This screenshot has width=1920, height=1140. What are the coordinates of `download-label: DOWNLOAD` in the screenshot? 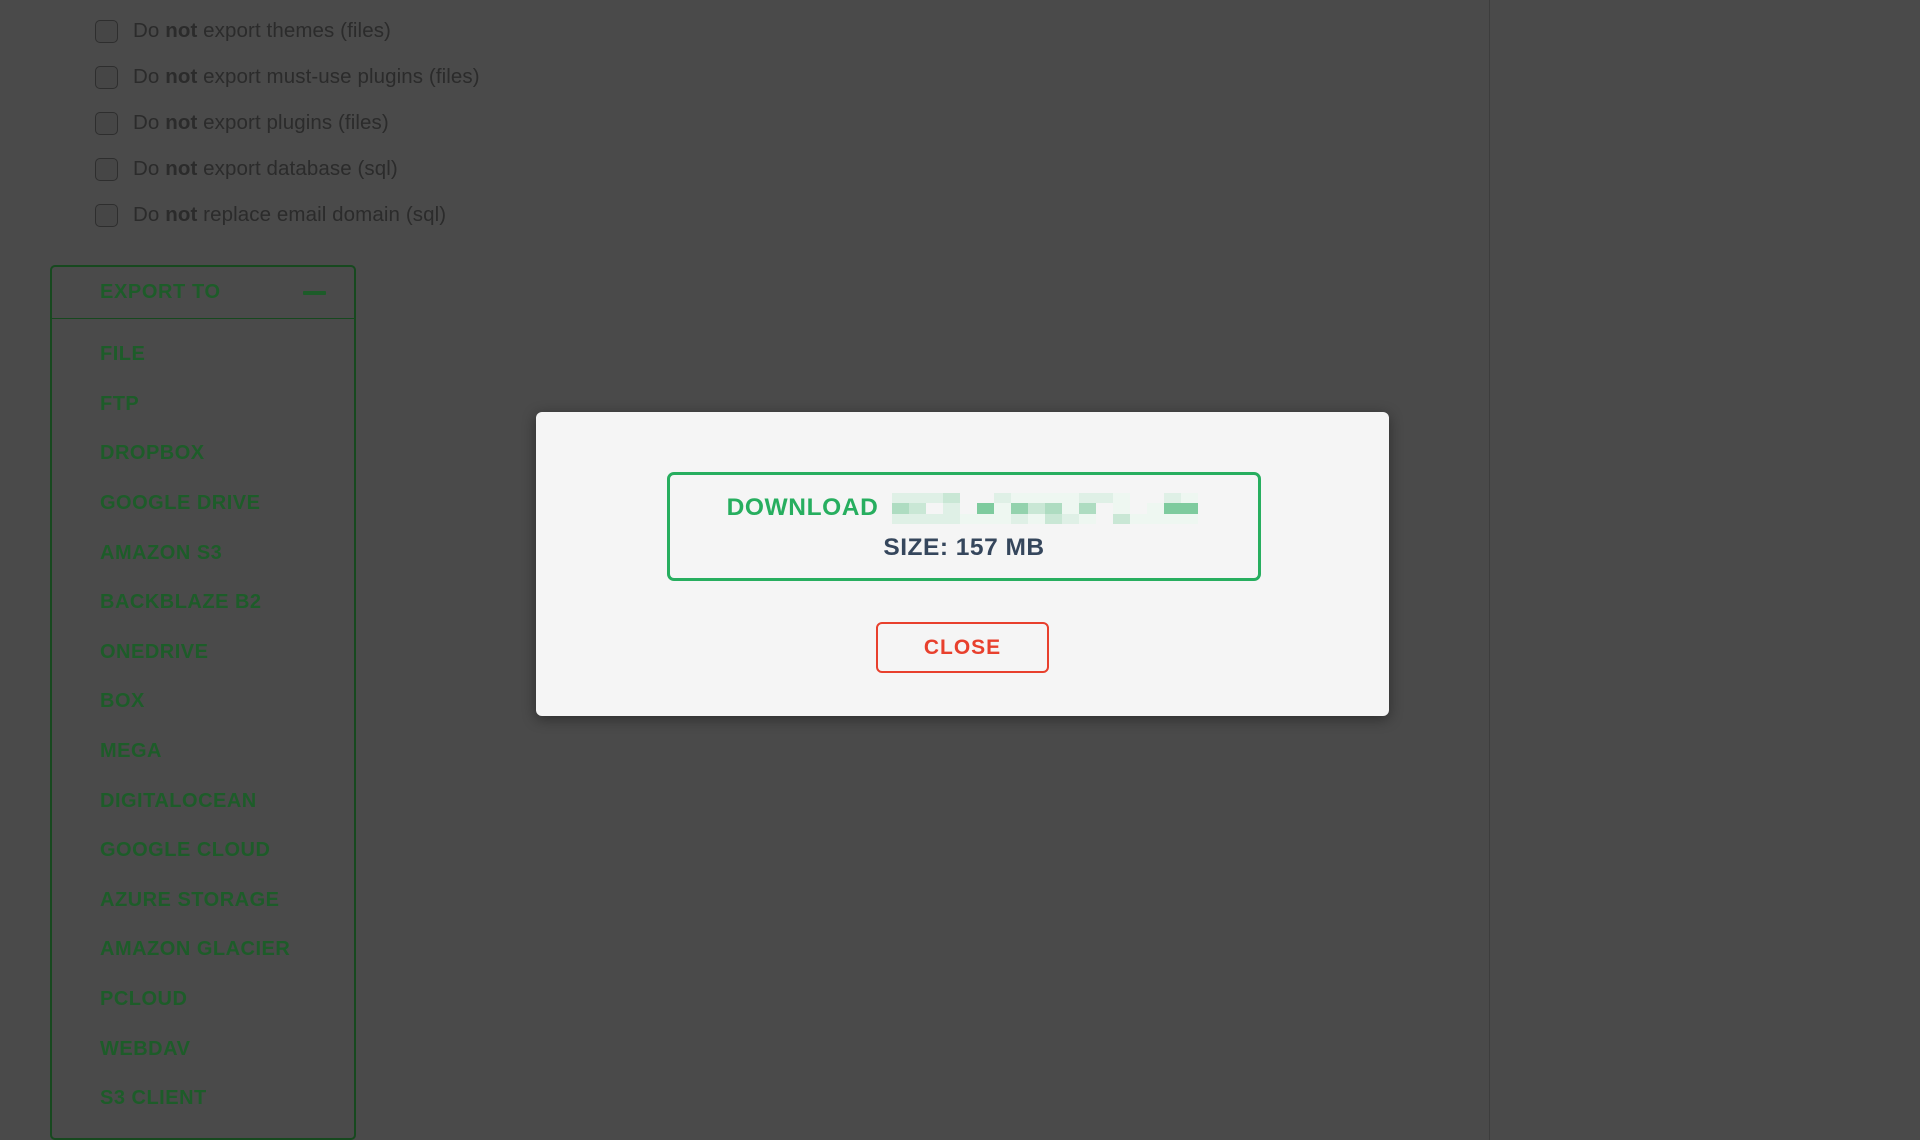 It's located at (802, 507).